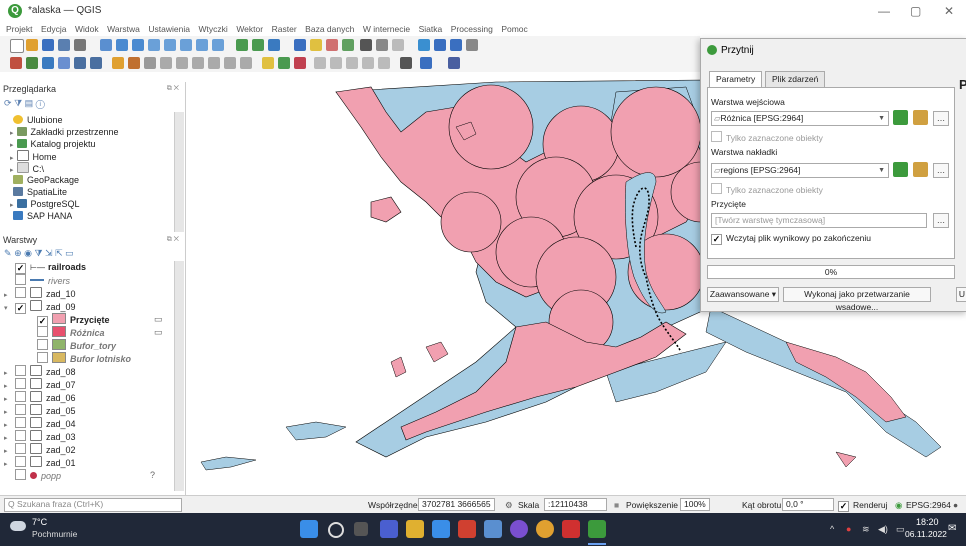 This screenshot has width=966, height=546. Describe the element at coordinates (53, 144) in the screenshot. I see `browser-item-project-catalog: ▸ Katalog projektu` at that location.